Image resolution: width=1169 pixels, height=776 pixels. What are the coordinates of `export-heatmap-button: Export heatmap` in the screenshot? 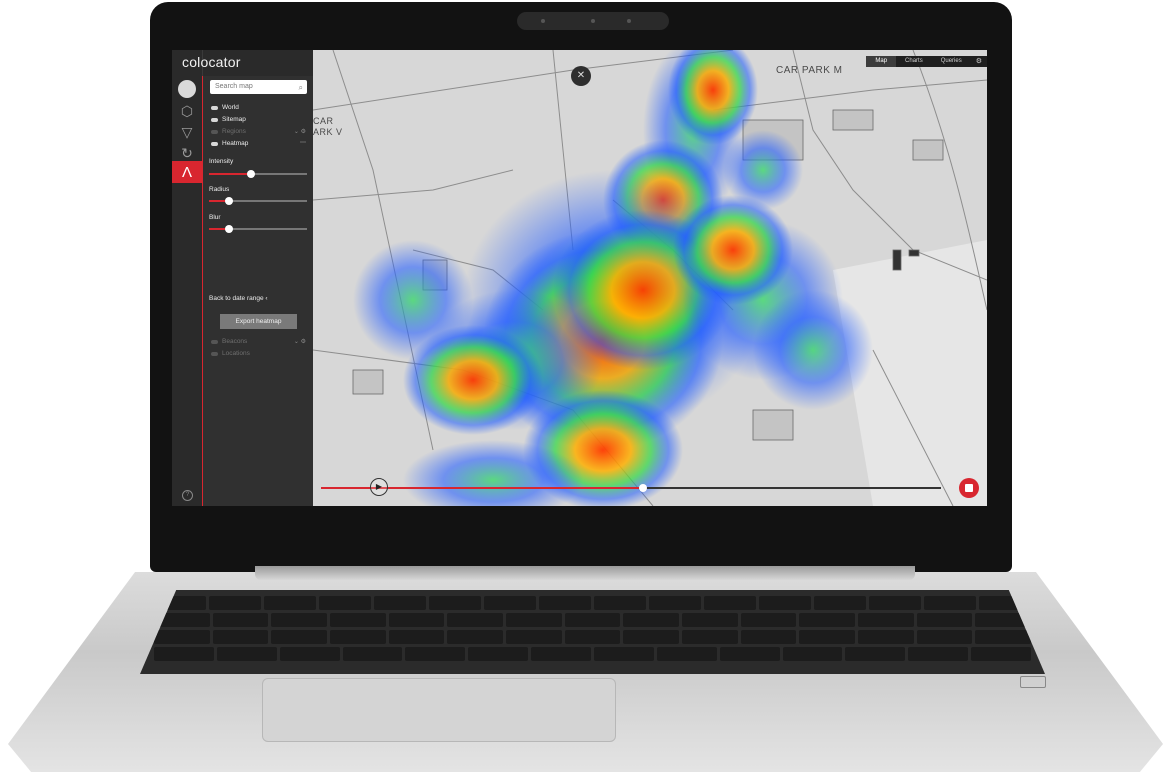 It's located at (258, 321).